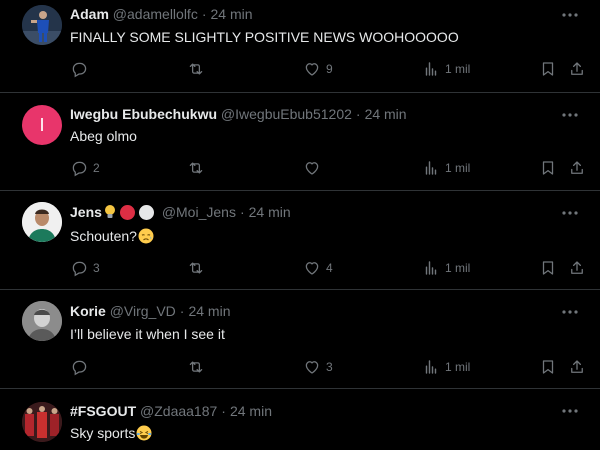 This screenshot has width=600, height=450. I want to click on username: @Virg_VD, so click(143, 311).